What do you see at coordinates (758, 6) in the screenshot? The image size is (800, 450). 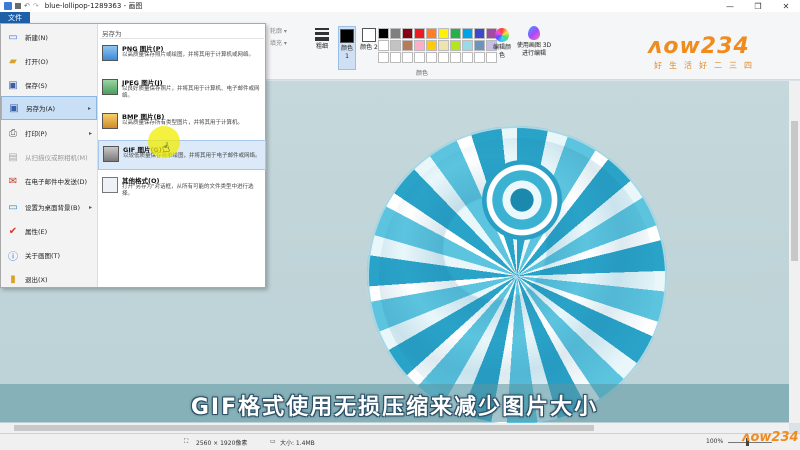 I see `maximize-button: ❐` at bounding box center [758, 6].